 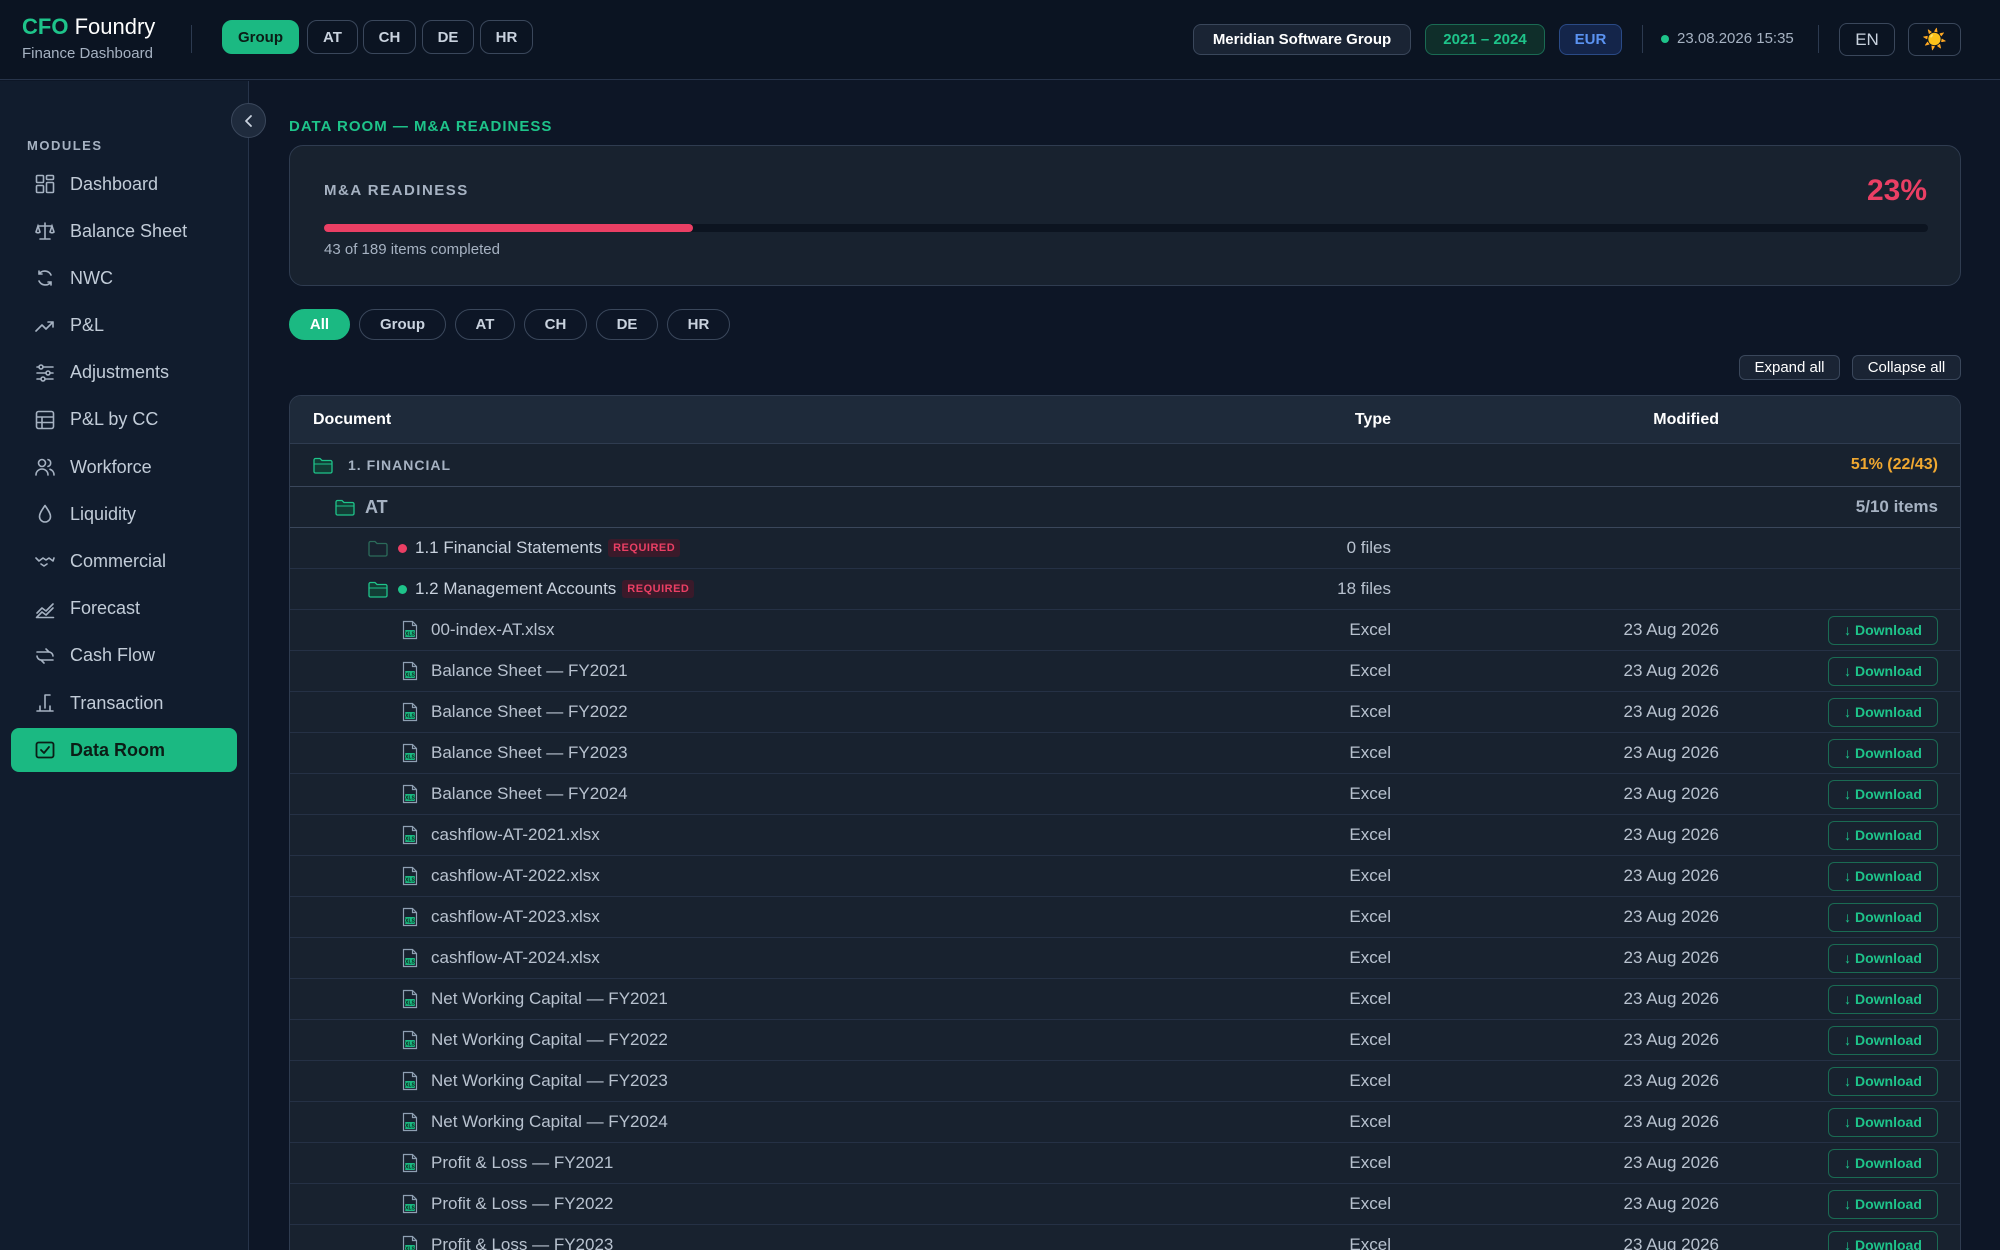 What do you see at coordinates (124, 326) in the screenshot?
I see `sidebar-item-pl: P&L` at bounding box center [124, 326].